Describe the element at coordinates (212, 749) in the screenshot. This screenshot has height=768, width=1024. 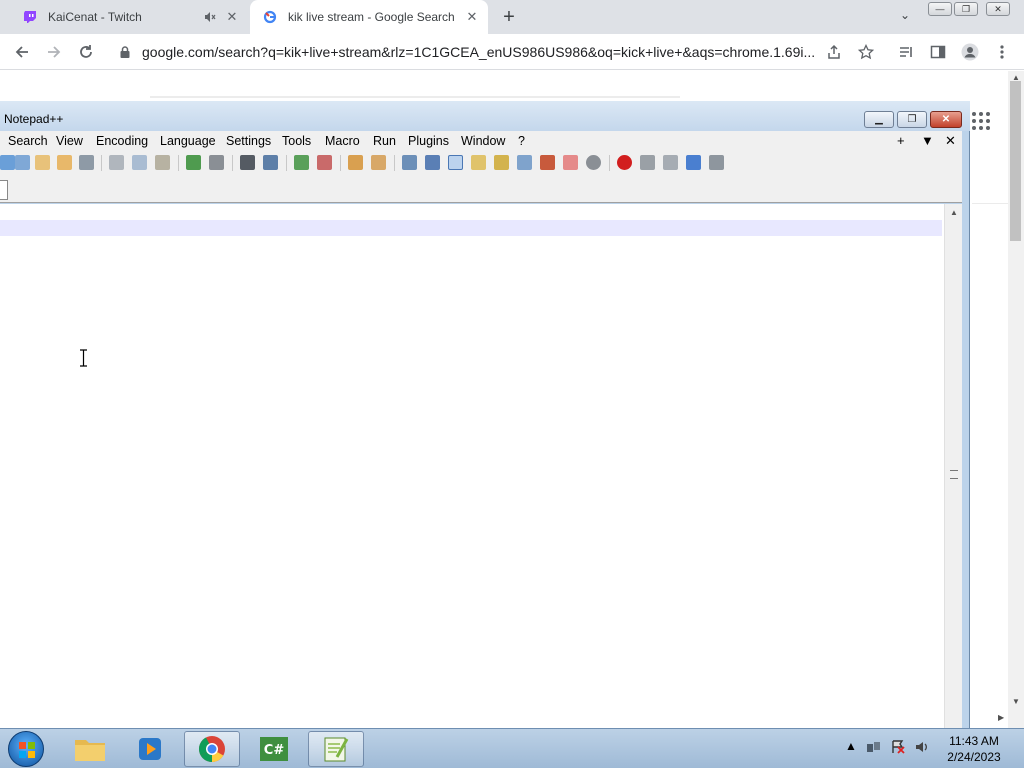
I see `chrome-icon` at that location.